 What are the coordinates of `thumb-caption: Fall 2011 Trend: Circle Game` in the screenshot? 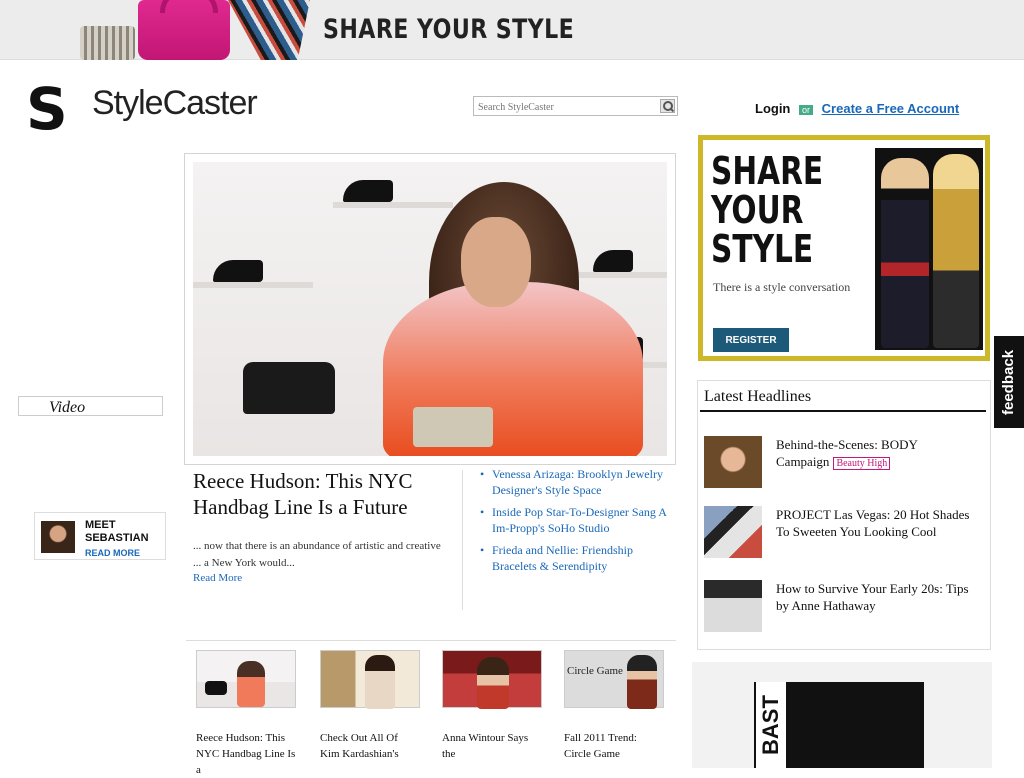 It's located at (614, 746).